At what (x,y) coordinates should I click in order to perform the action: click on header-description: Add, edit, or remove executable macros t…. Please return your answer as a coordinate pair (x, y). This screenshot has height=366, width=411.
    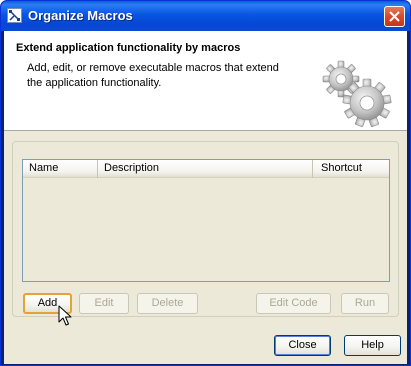
    Looking at the image, I should click on (153, 75).